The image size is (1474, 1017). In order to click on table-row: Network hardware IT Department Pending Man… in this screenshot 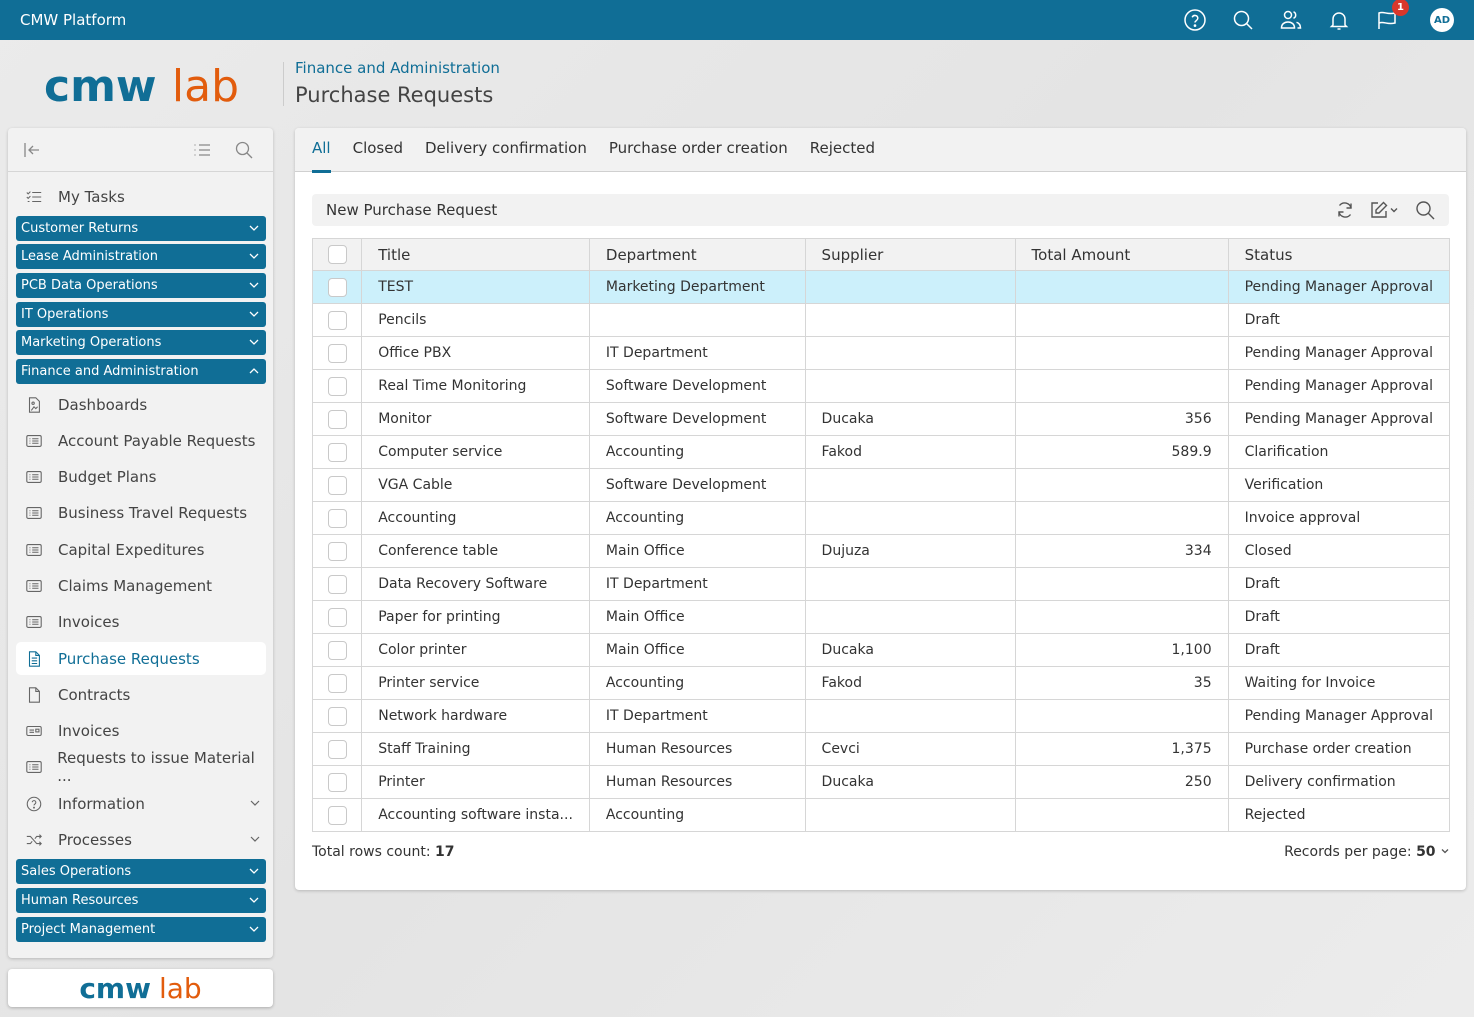, I will do `click(881, 716)`.